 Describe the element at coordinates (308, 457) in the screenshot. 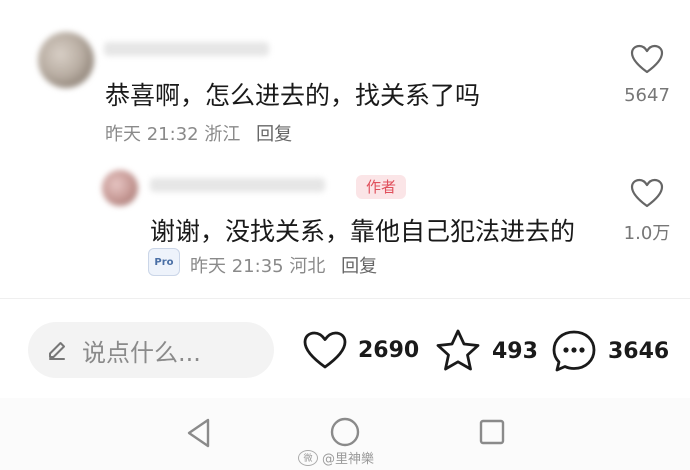

I see `weibo-logo: 微` at that location.